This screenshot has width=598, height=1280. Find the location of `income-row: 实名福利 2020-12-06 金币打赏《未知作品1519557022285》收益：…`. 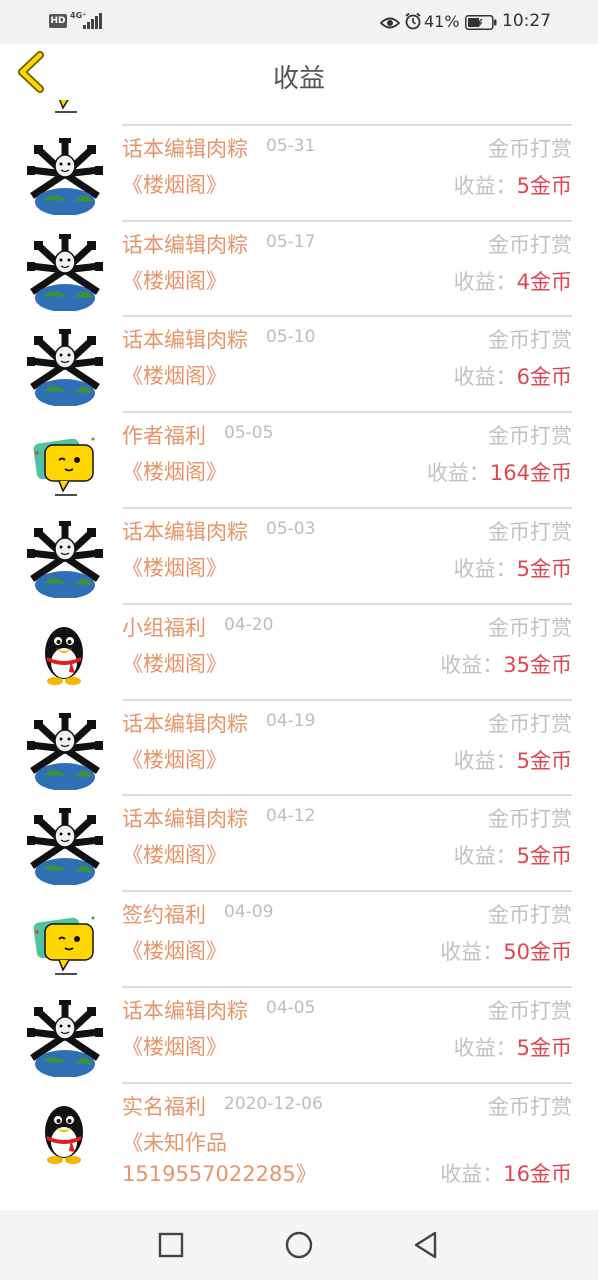

income-row: 实名福利 2020-12-06 金币打赏《未知作品1519557022285》收益：… is located at coordinates (299, 1147).